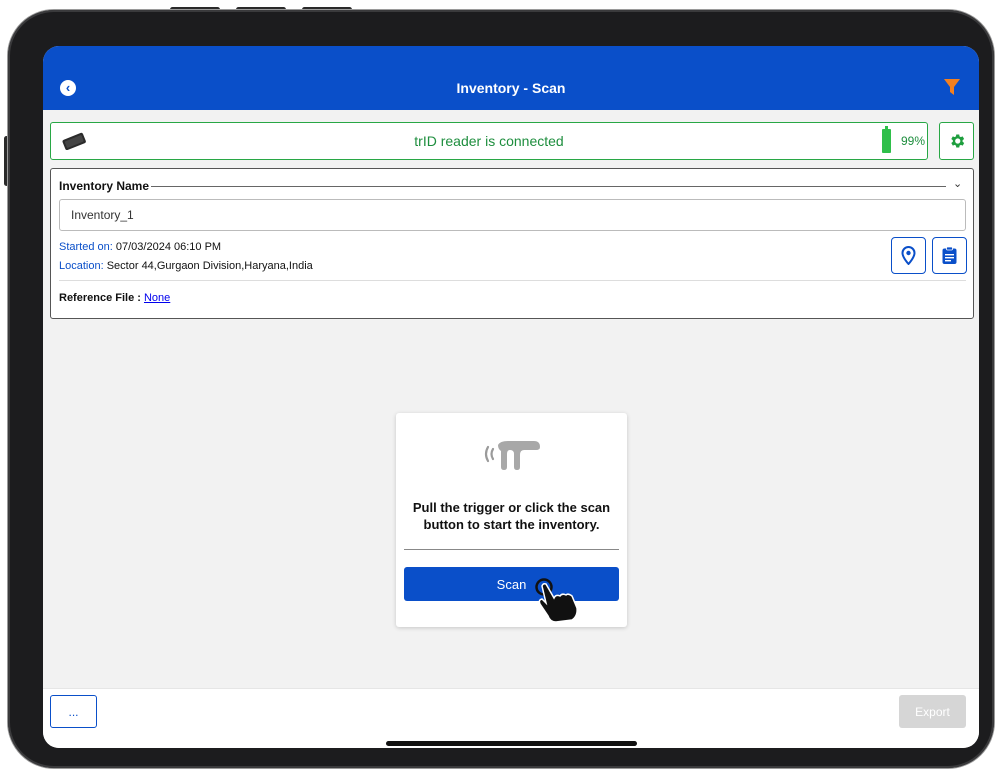  What do you see at coordinates (512, 280) in the screenshot?
I see `panel-divider` at bounding box center [512, 280].